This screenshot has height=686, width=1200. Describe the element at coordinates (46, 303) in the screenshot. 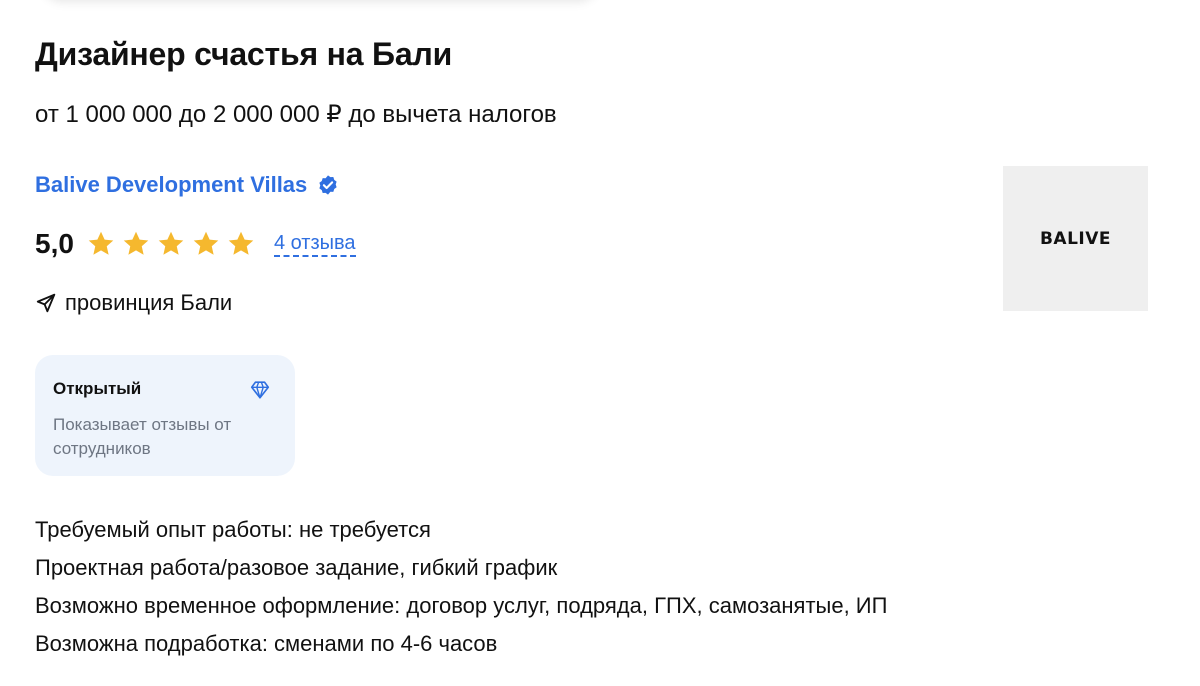

I see `navigation-arrow-icon` at that location.